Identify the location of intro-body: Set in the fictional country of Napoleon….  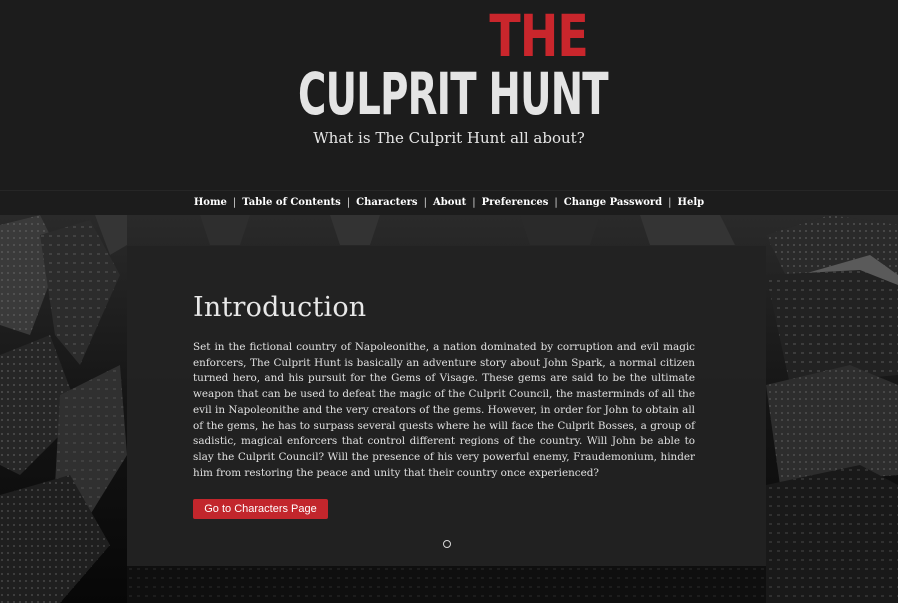
(444, 410).